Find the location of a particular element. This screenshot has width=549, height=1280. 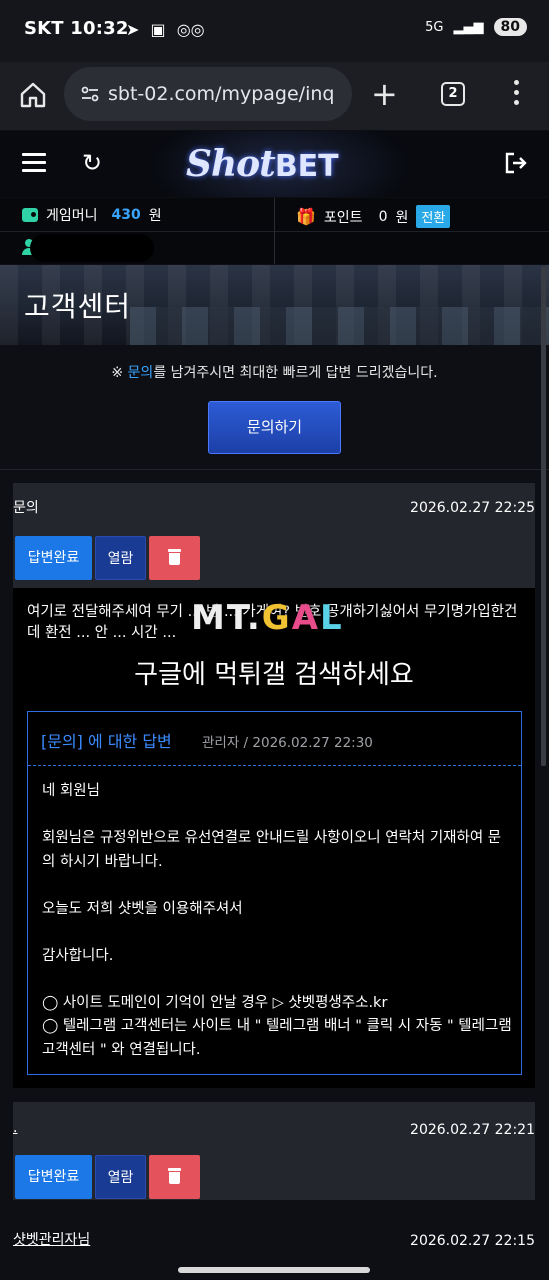

points-label: 포인트 is located at coordinates (343, 217).